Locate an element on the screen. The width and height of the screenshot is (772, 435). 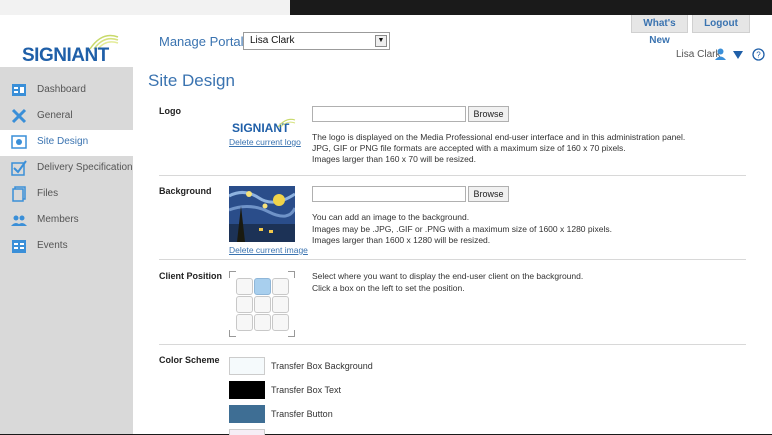
logout-tab: Logout is located at coordinates (721, 24).